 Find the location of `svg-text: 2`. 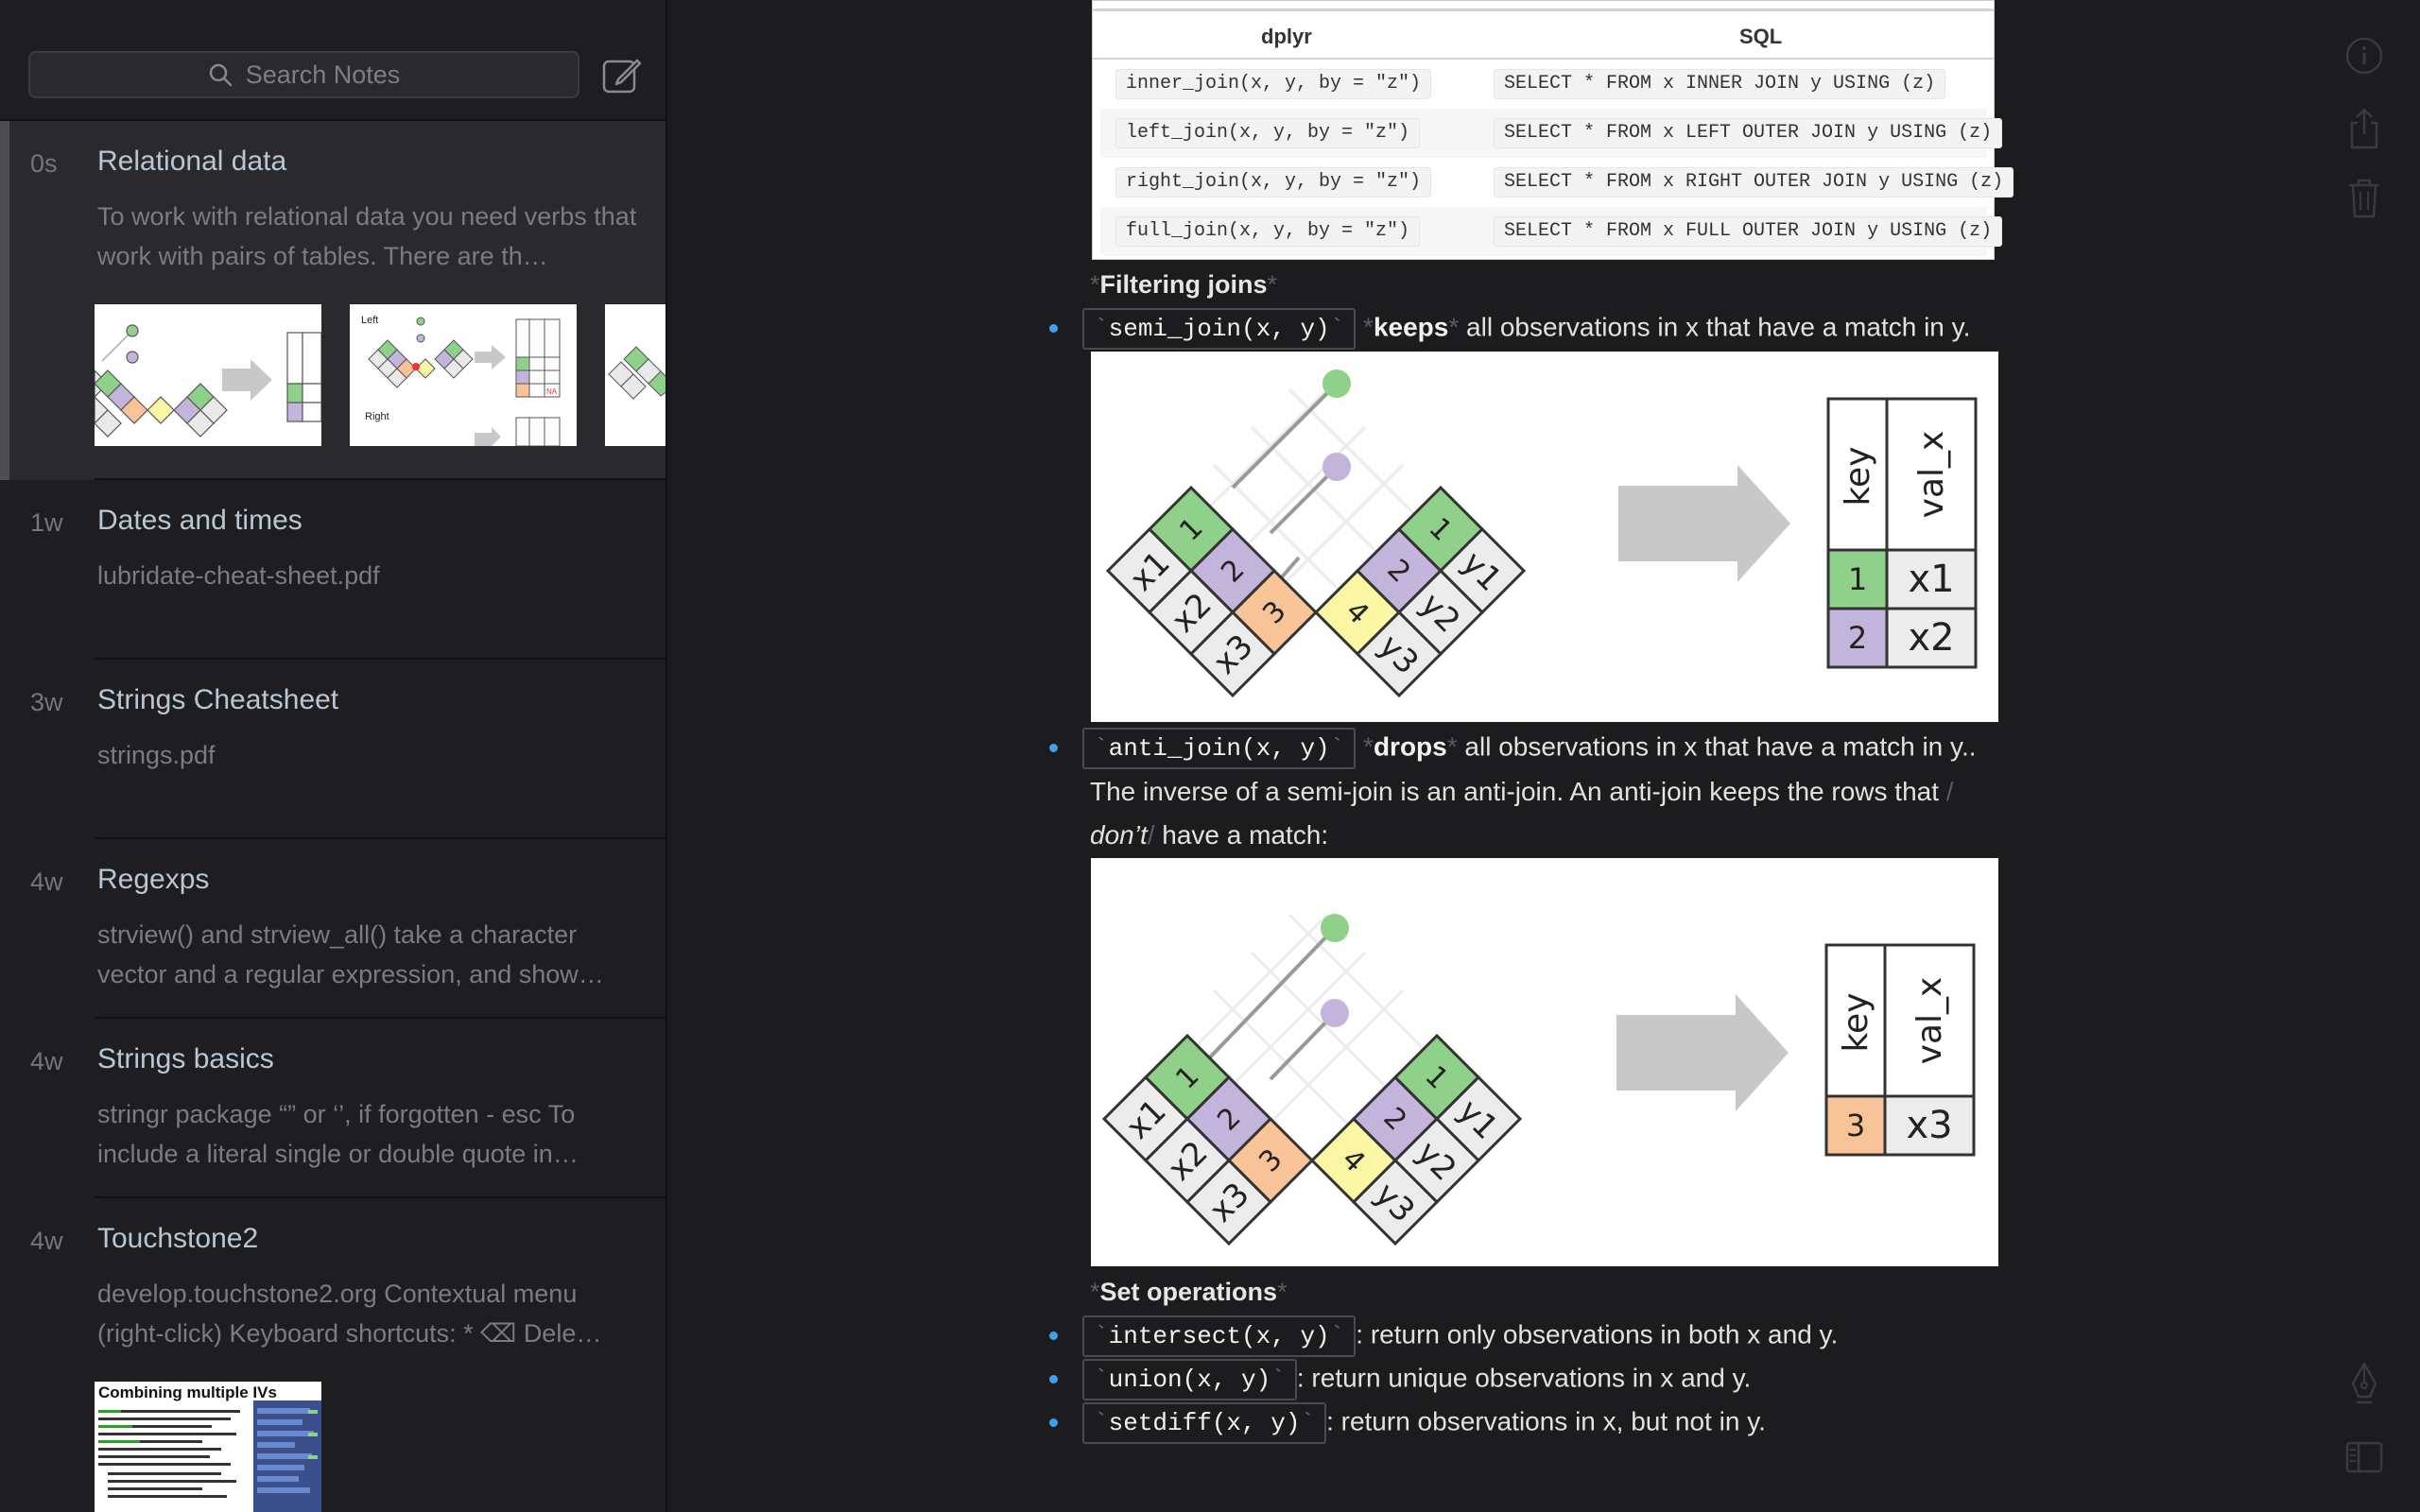

svg-text: 2 is located at coordinates (1857, 638).